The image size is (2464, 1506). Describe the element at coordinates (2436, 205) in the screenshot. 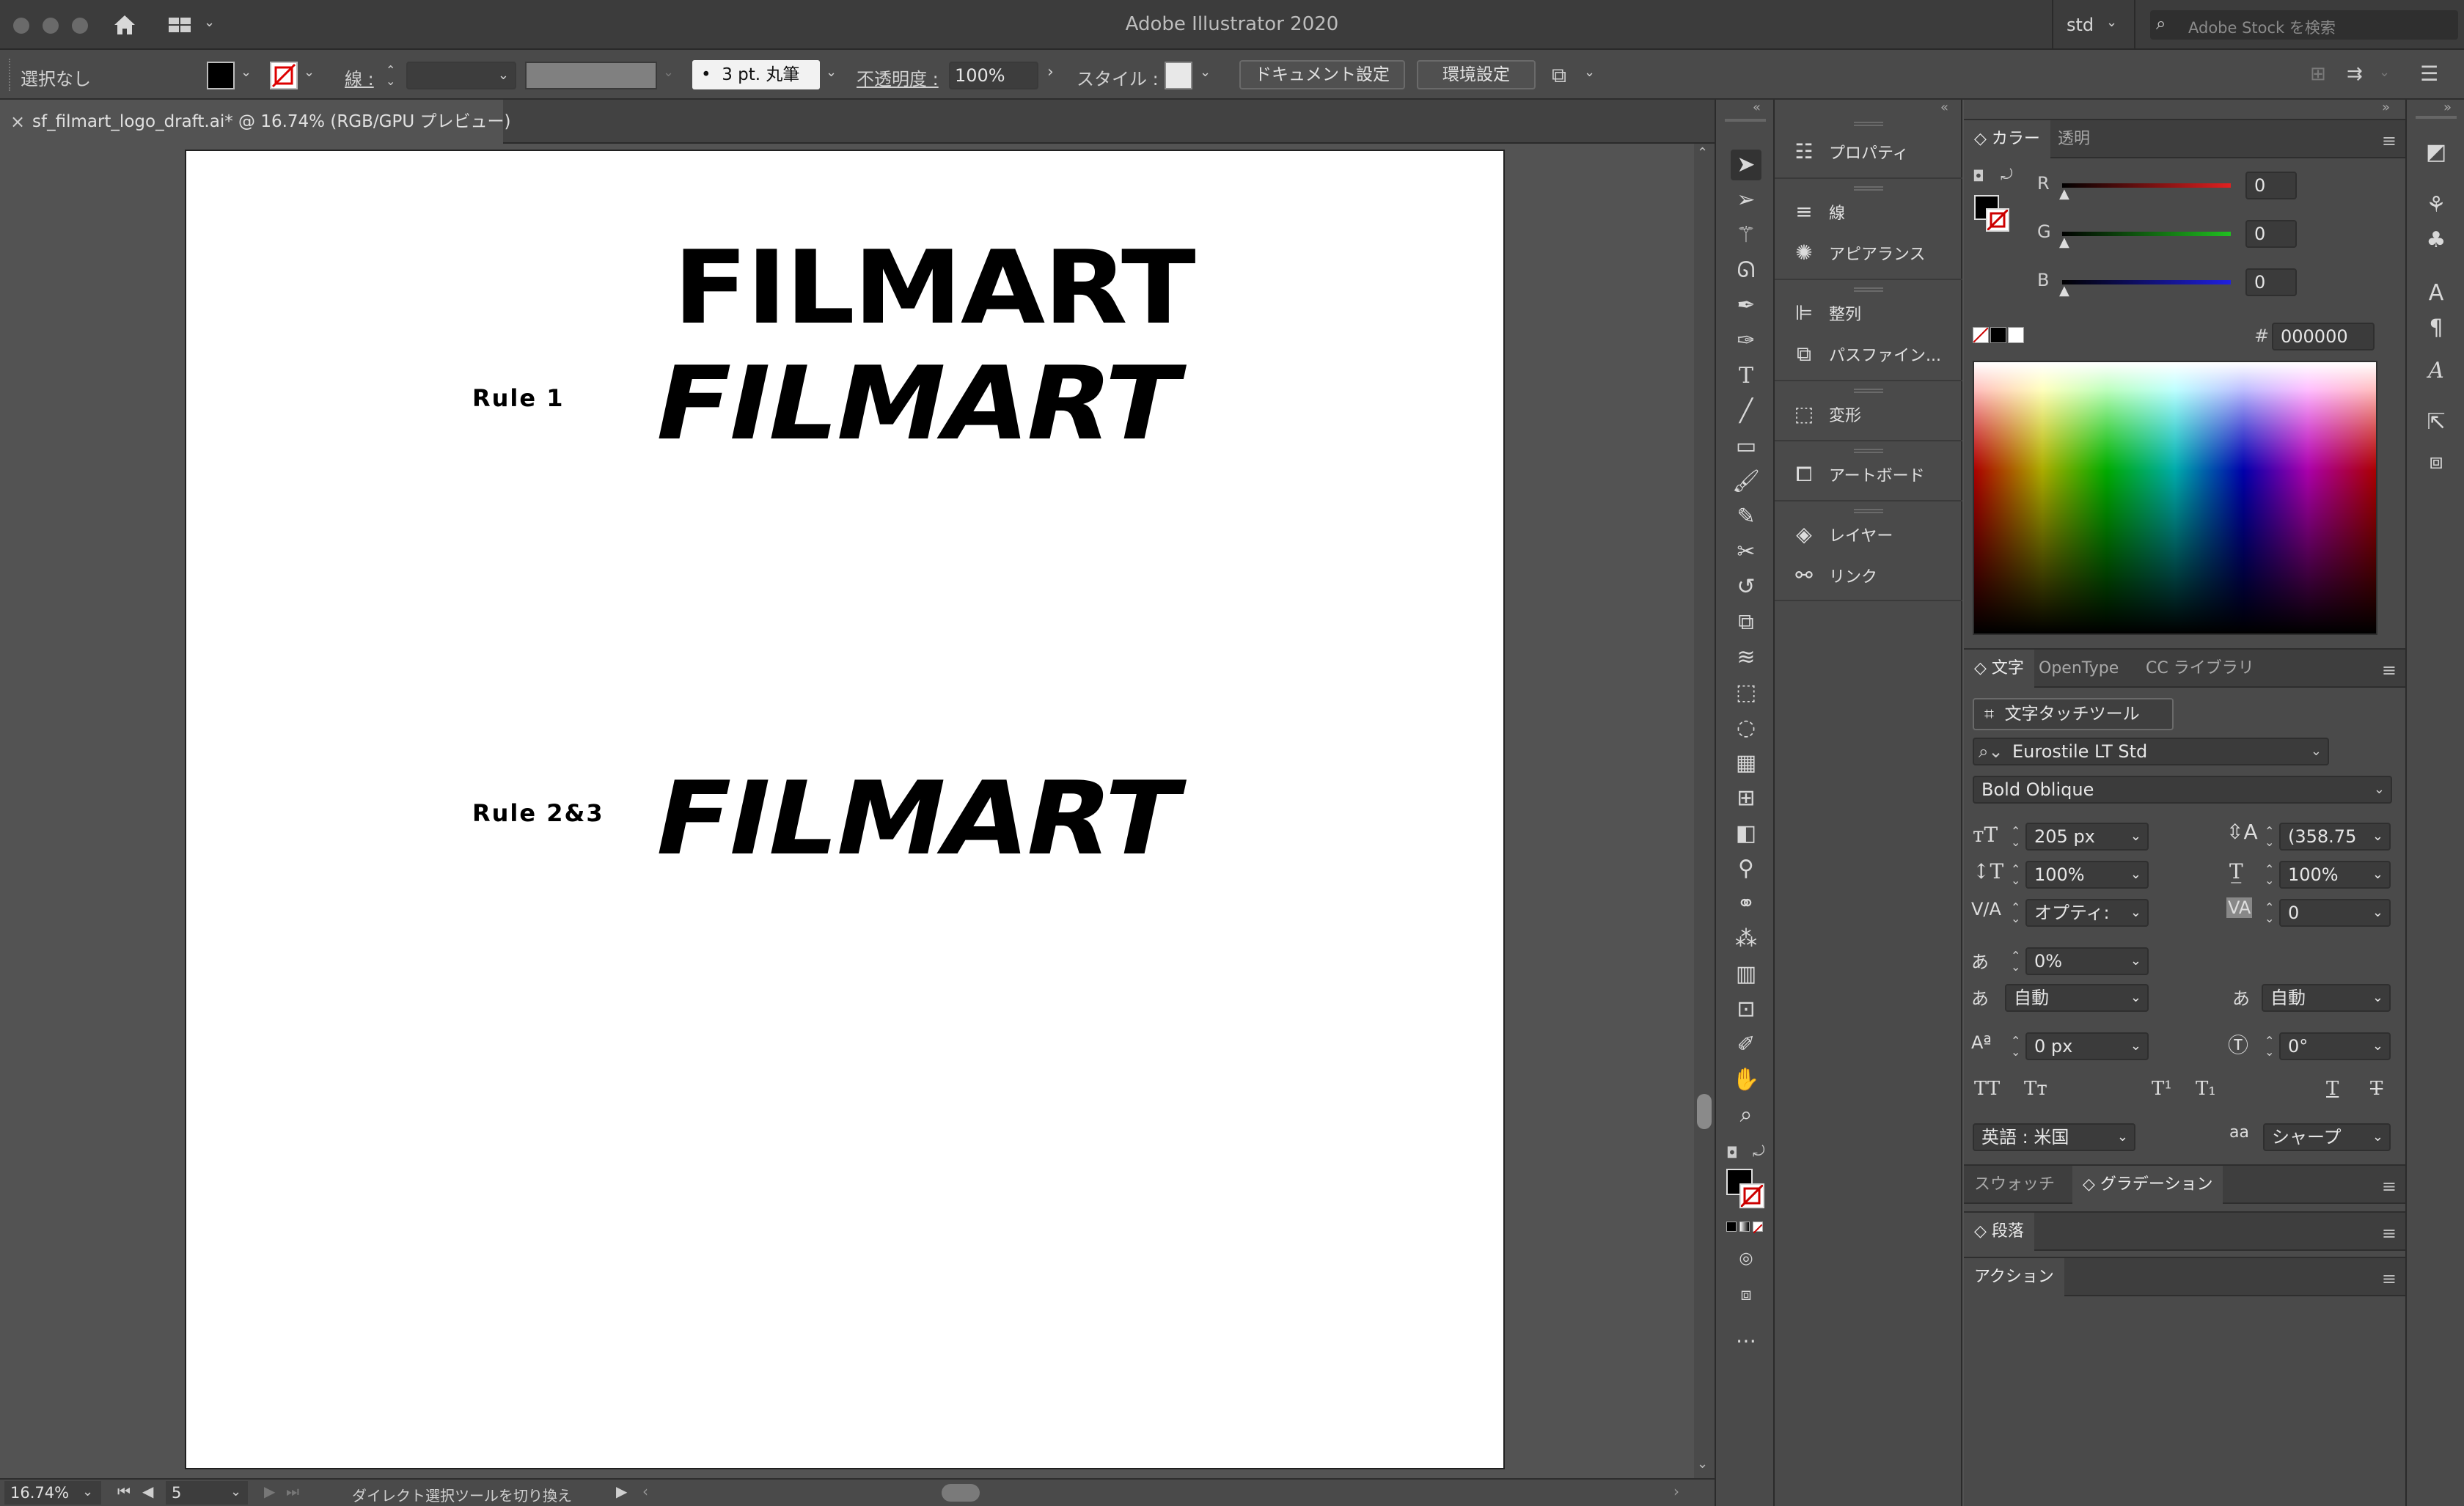

I see `brushes-icon: ⚘` at that location.